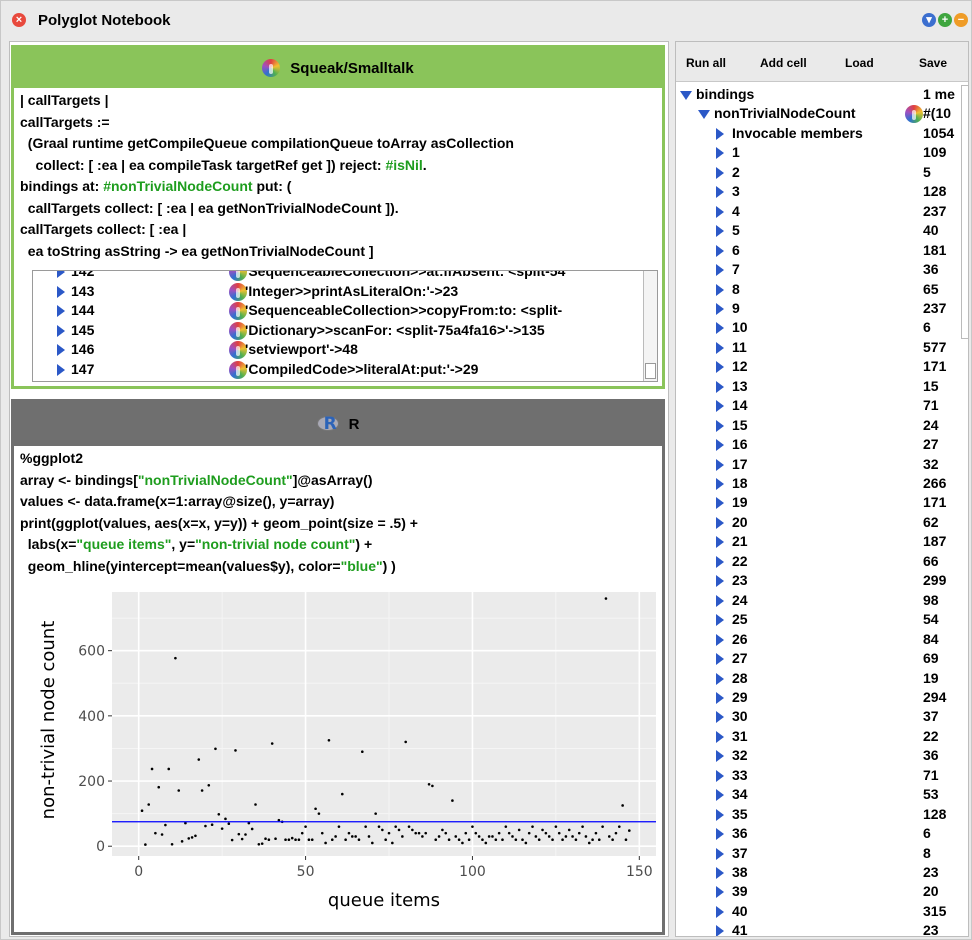  Describe the element at coordinates (819, 815) in the screenshot. I see `tree-item: 35 128` at that location.